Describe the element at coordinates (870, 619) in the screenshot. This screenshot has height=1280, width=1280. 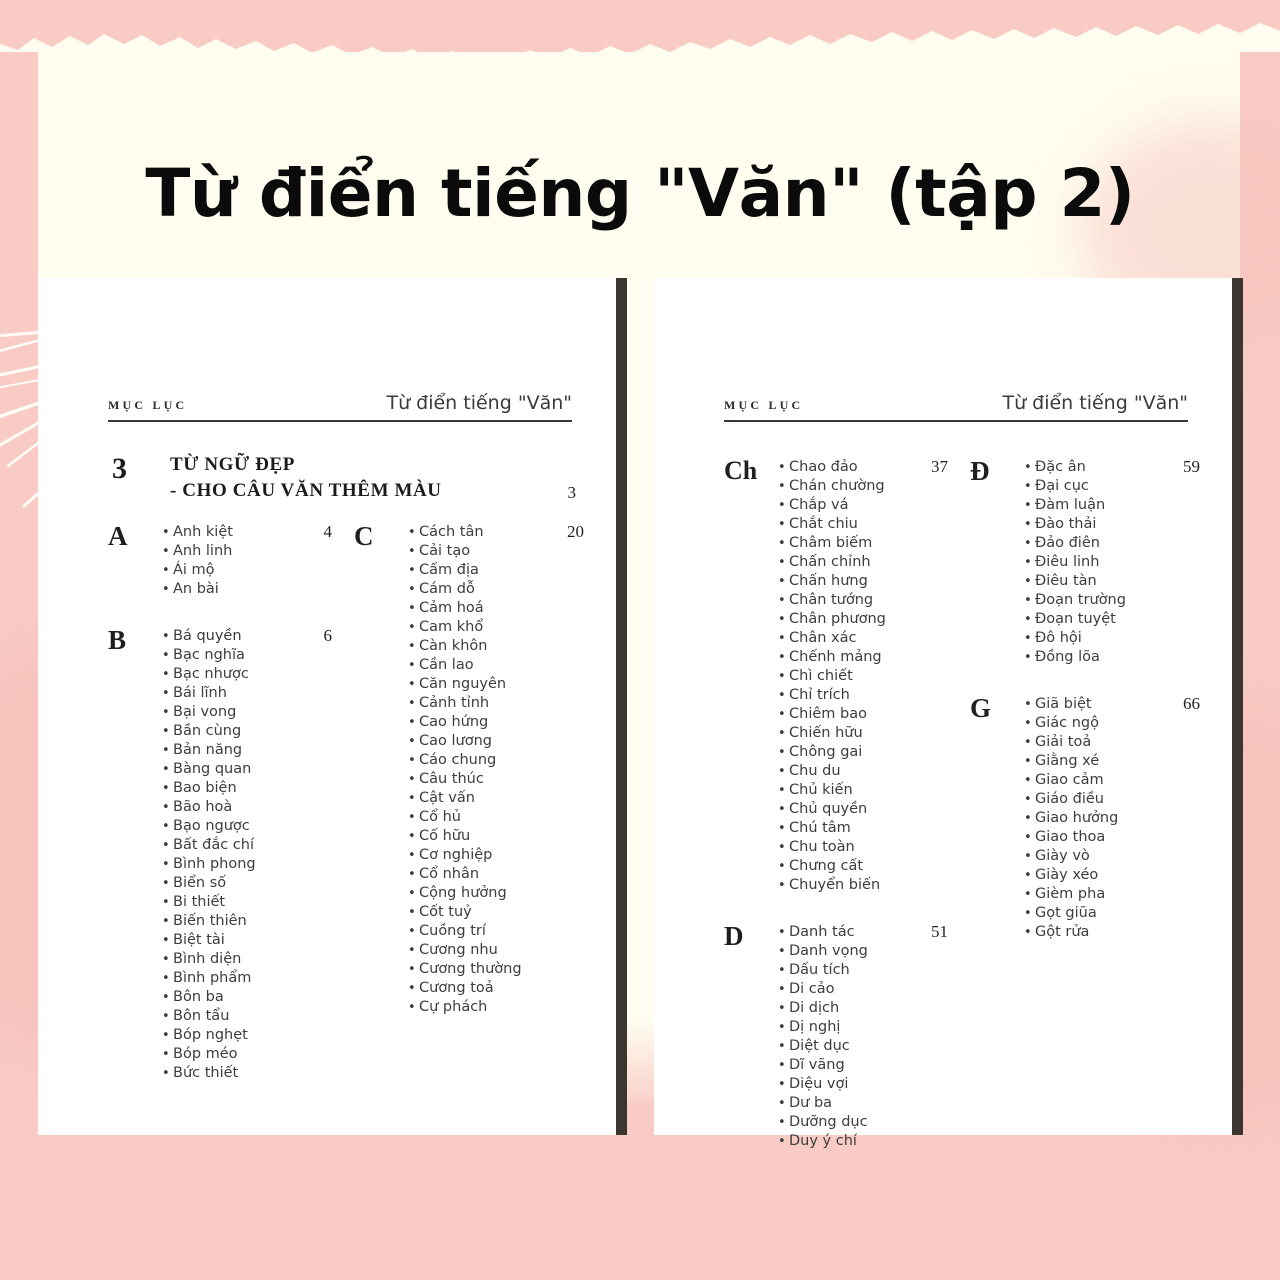
I see `list-item: • Chân phương` at that location.